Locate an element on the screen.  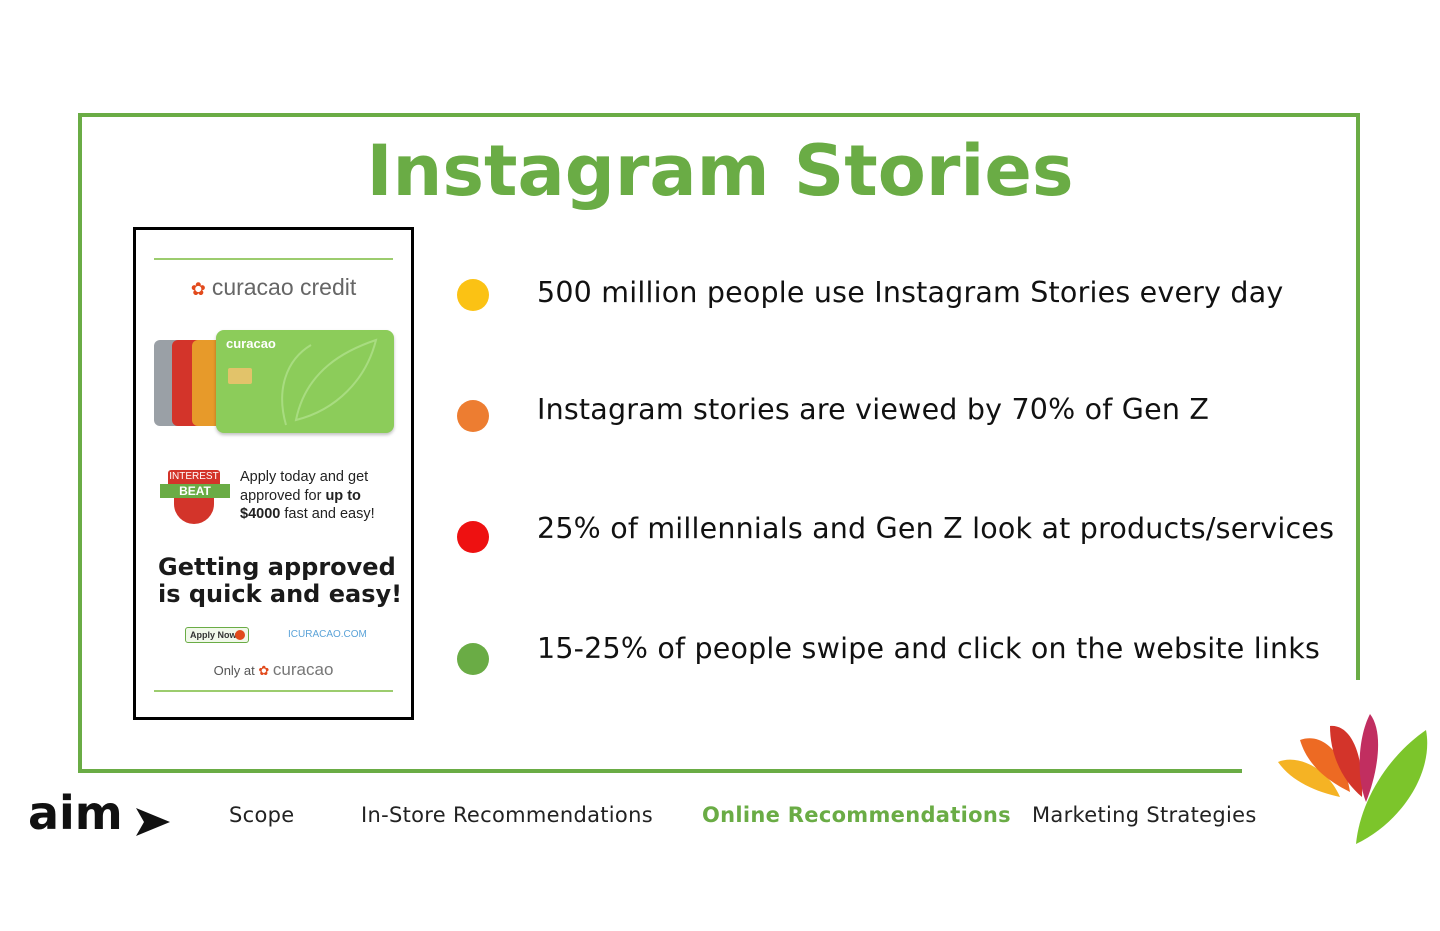
nav-in-store-recommendations: In-Store Recommendations is located at coordinates (507, 815).